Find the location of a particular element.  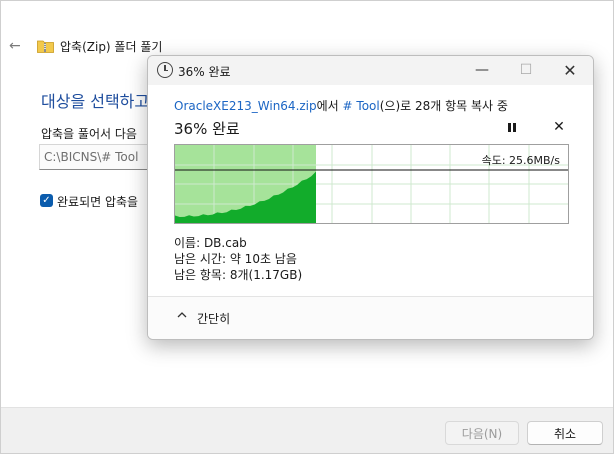

wizard-footer is located at coordinates (307, 430).